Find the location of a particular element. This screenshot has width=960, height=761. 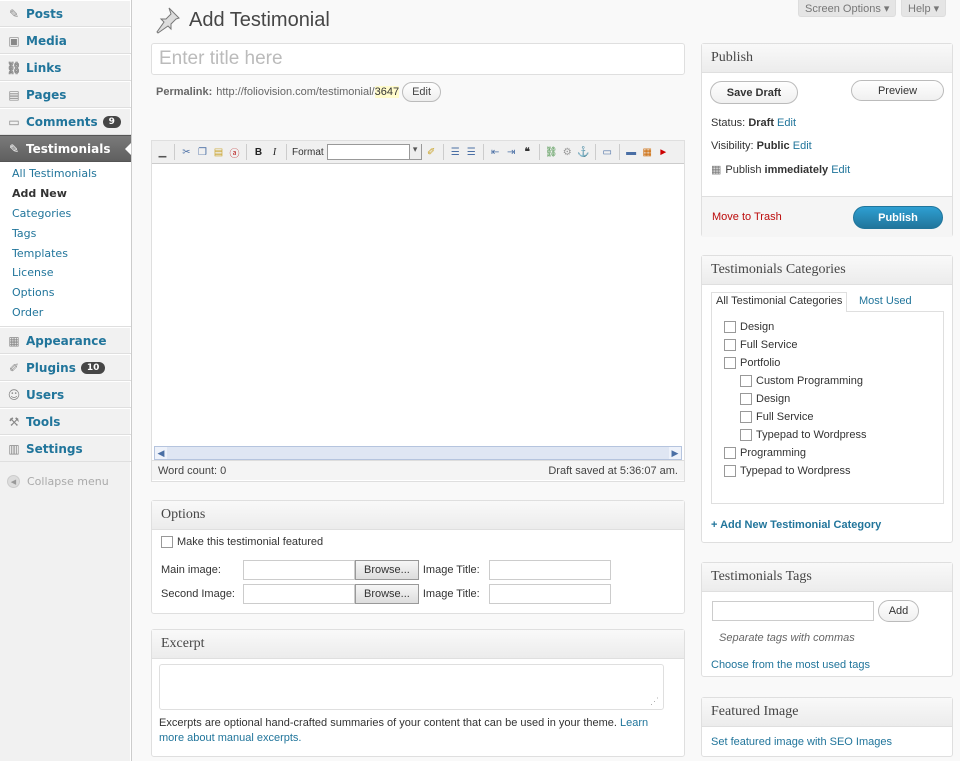

permalink-slug: 3647 is located at coordinates (387, 92).